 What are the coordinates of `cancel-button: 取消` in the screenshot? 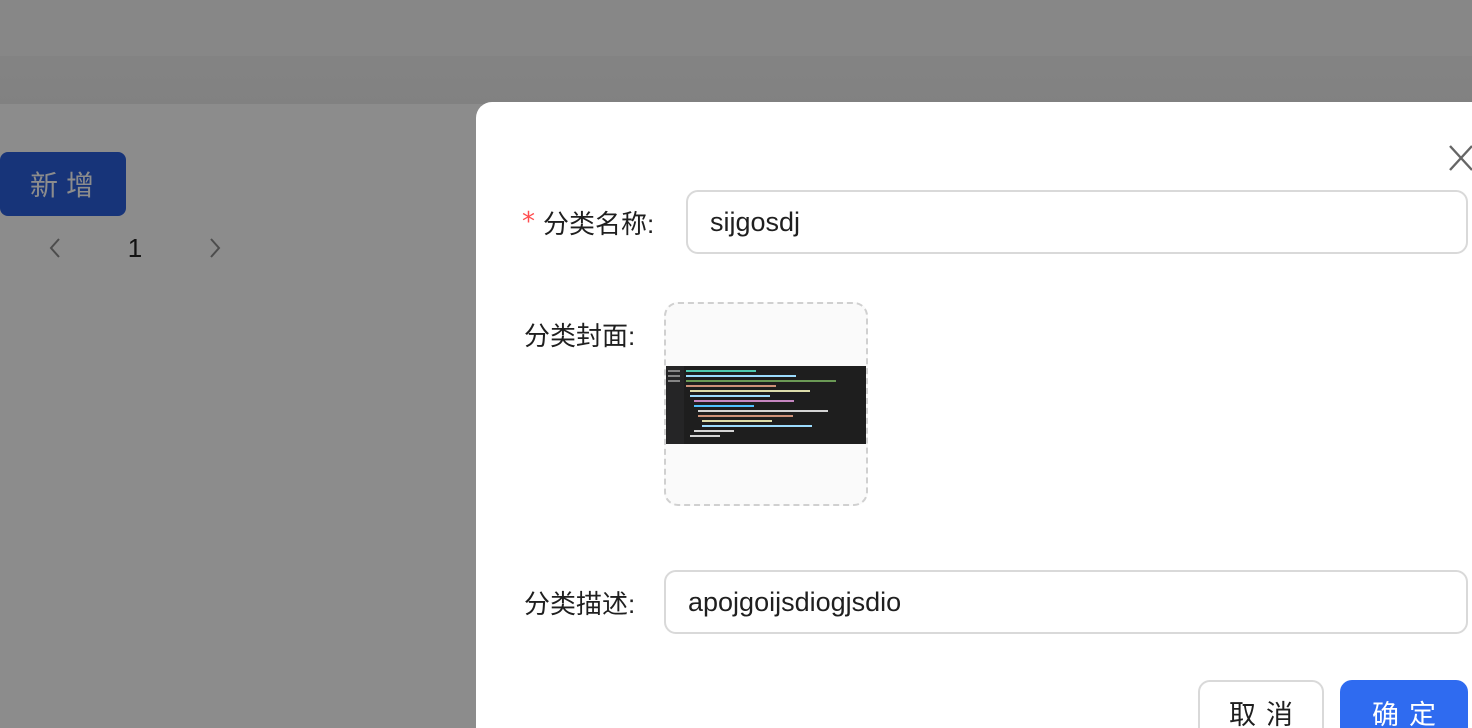 It's located at (1261, 704).